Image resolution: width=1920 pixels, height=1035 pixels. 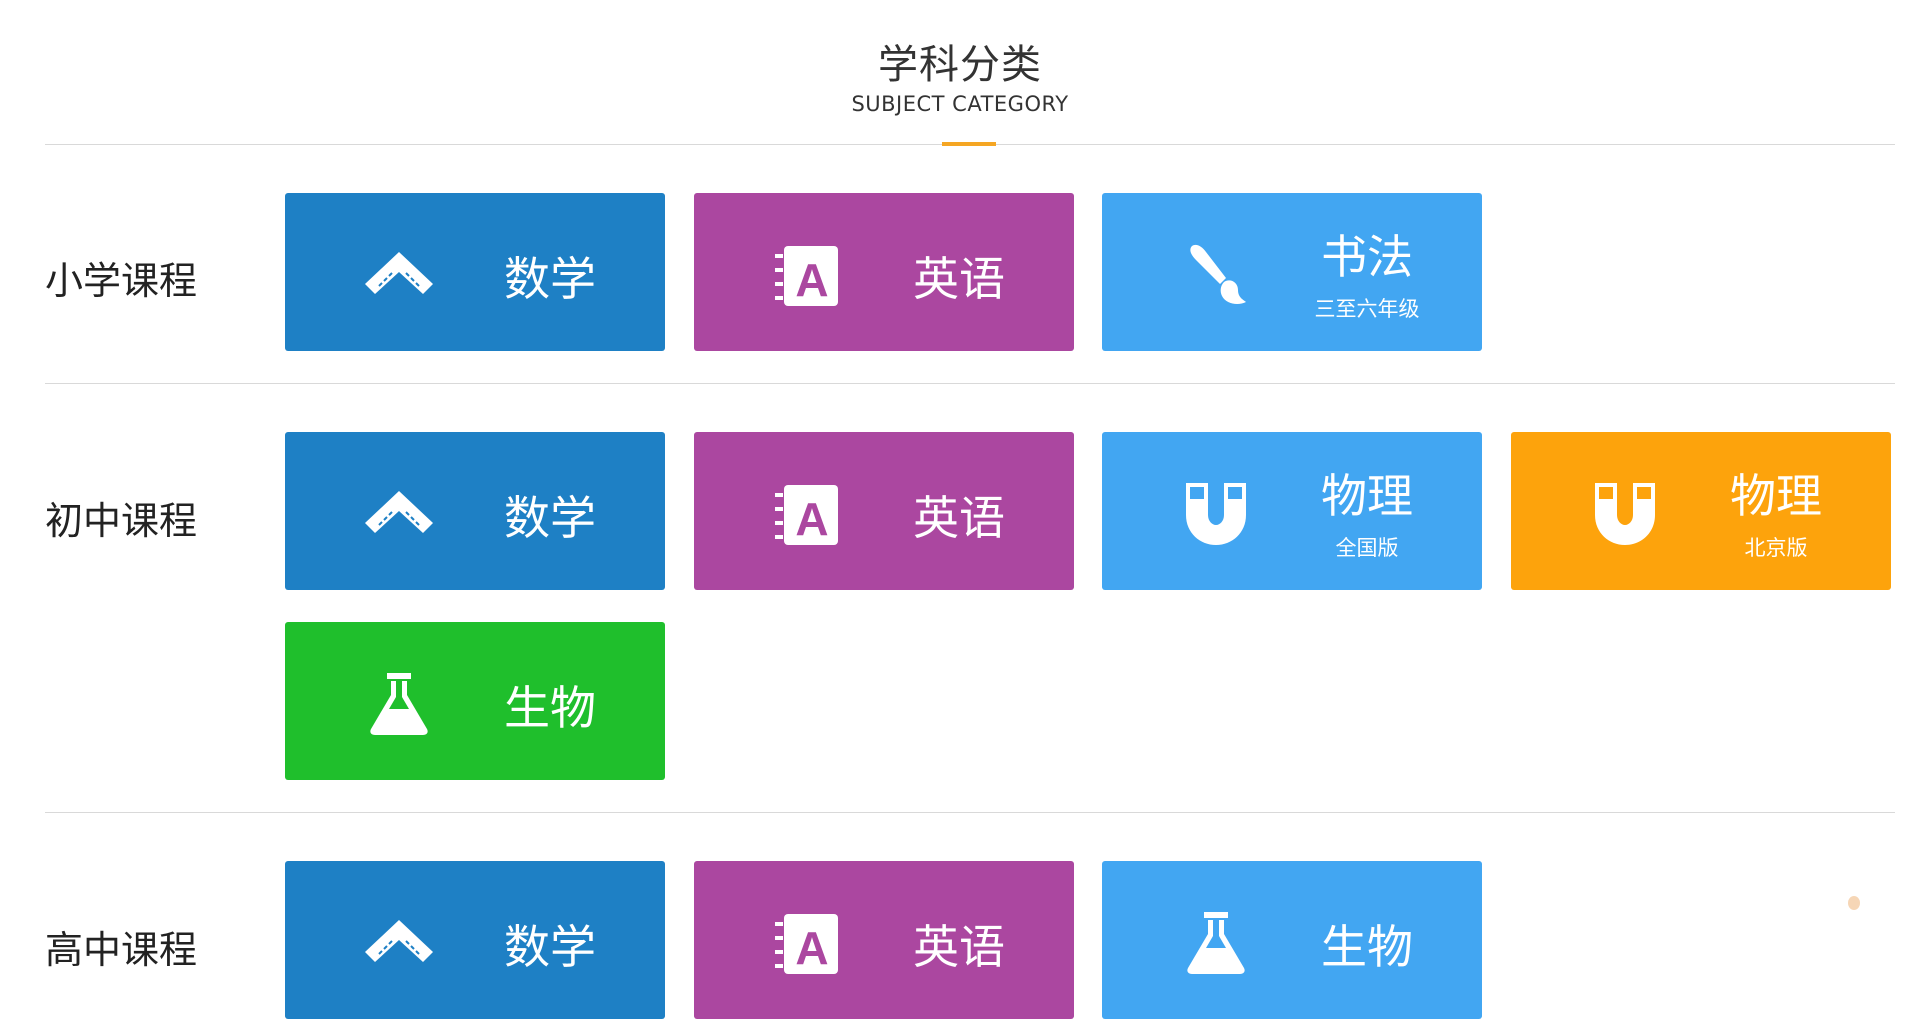 I want to click on tile-primary-english: A 英语, so click(x=884, y=272).